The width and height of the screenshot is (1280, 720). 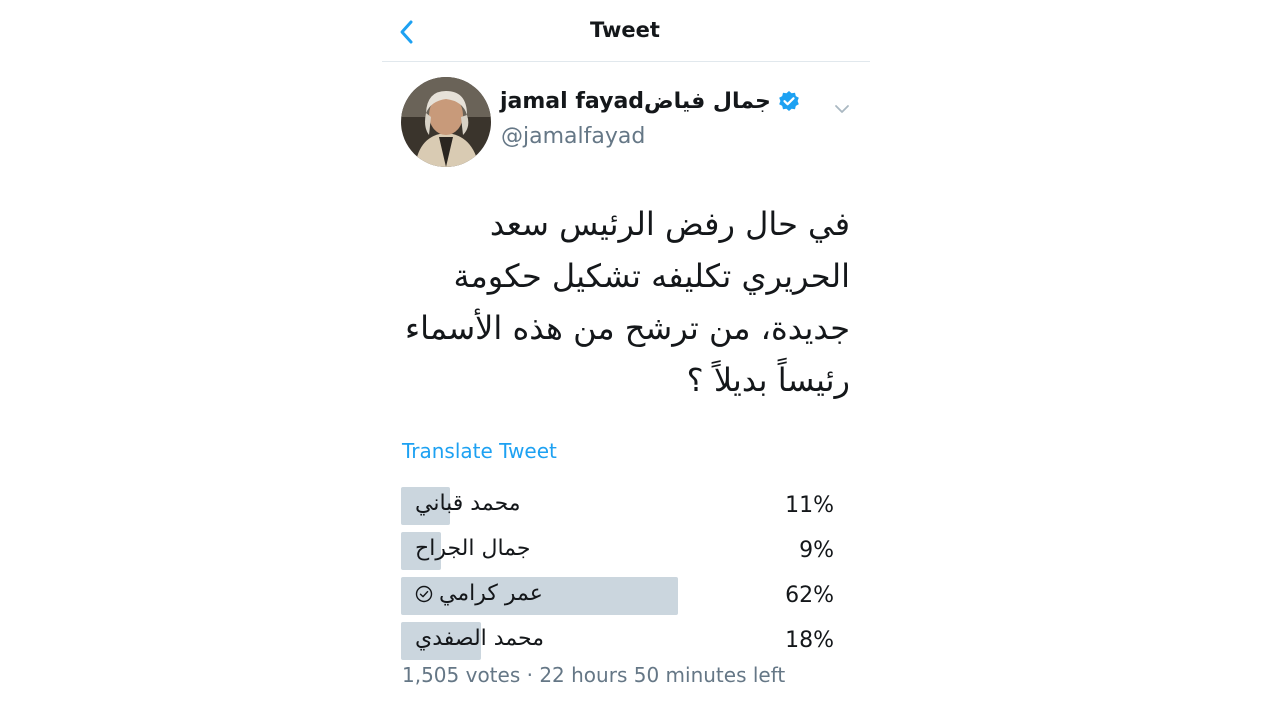 I want to click on tweet-text-line: الحريري تكليفه تشكيل حكومة, so click(x=651, y=276).